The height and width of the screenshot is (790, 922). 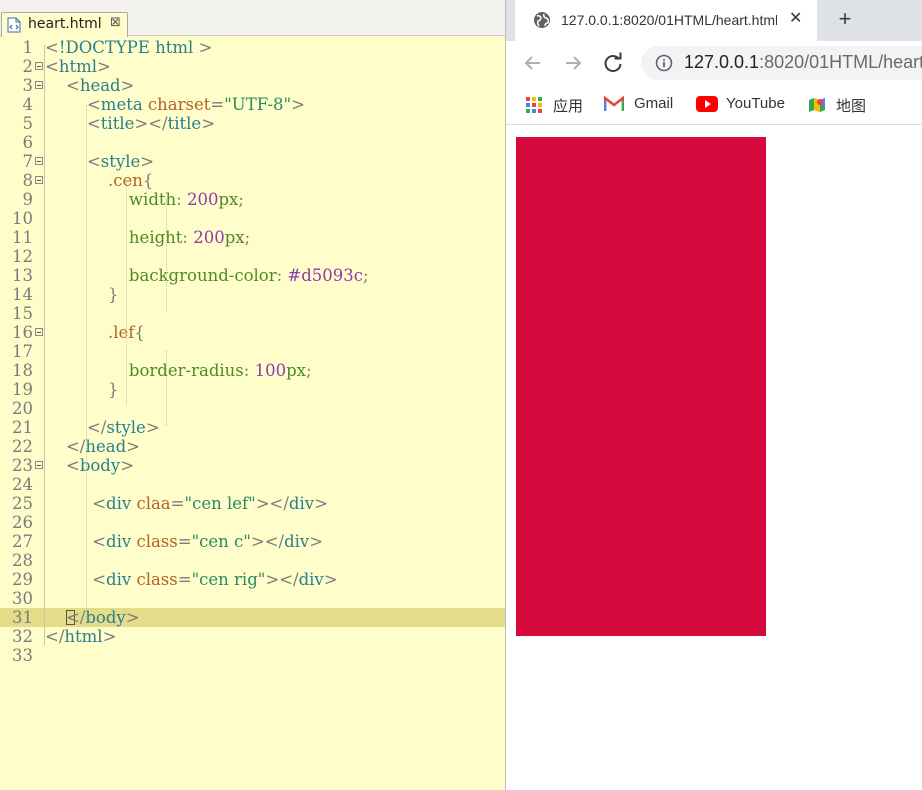 I want to click on line-number: 26, so click(x=22, y=522).